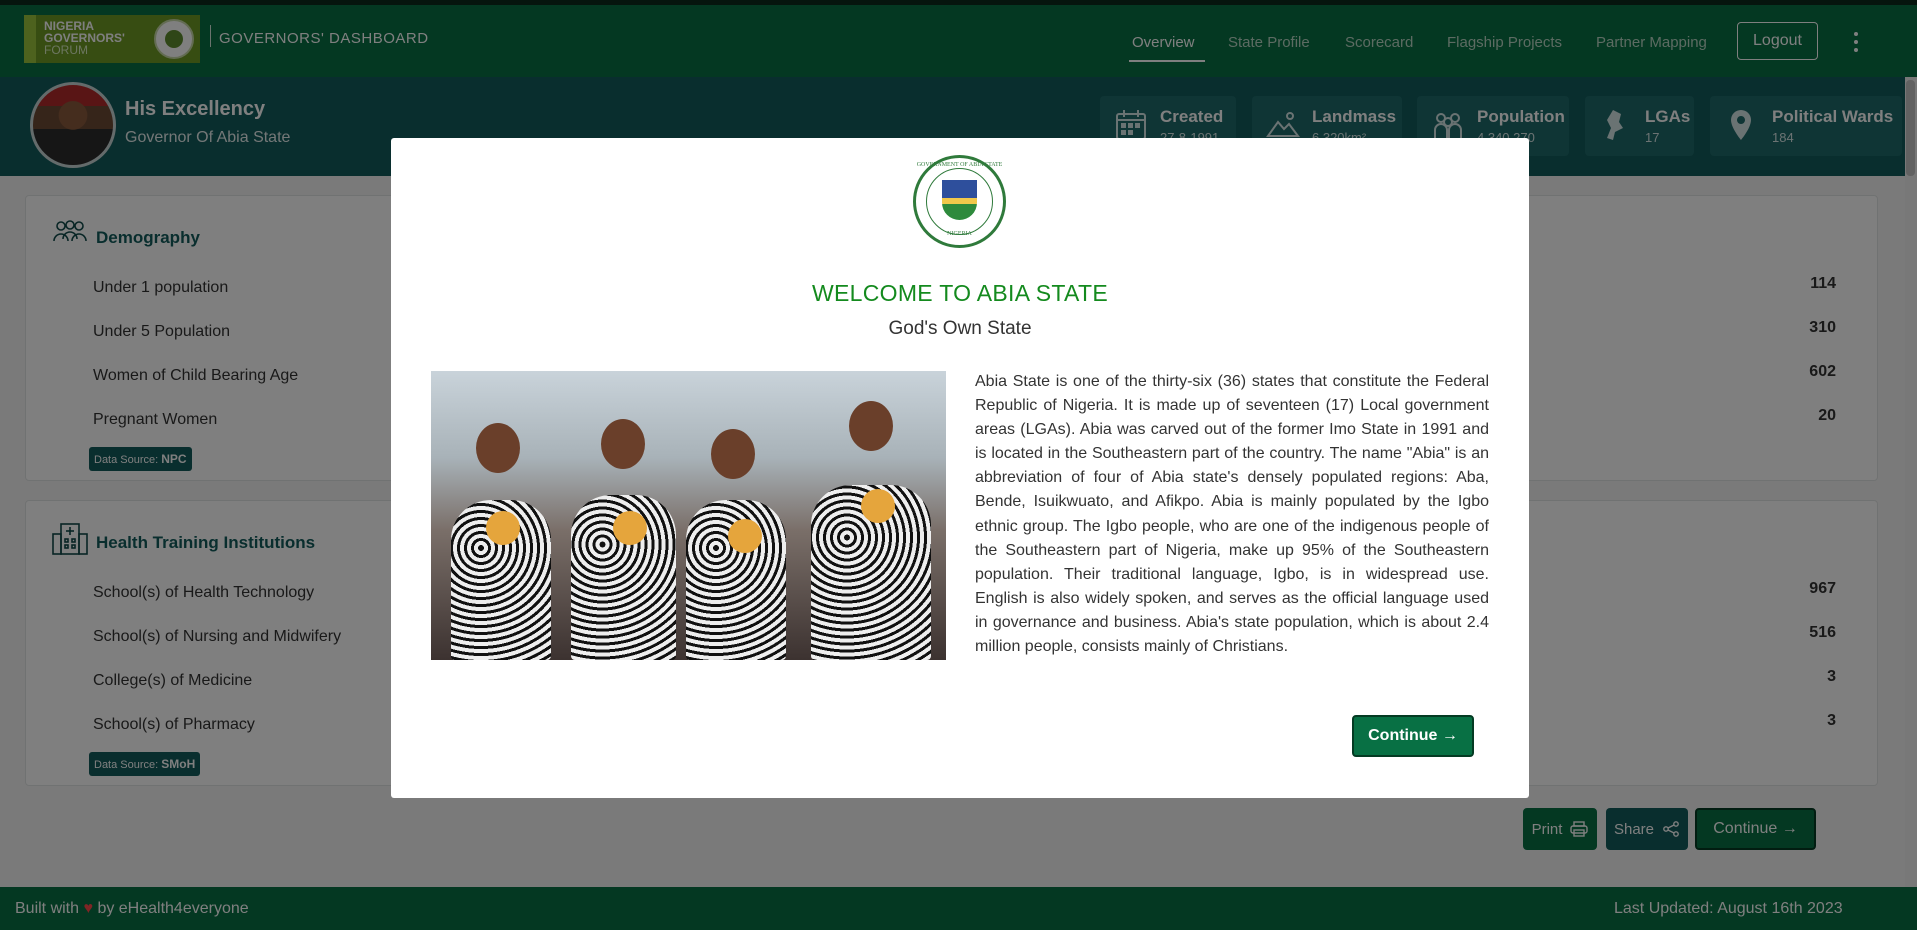 The width and height of the screenshot is (1917, 930). I want to click on seal-shield-icon, so click(959, 200).